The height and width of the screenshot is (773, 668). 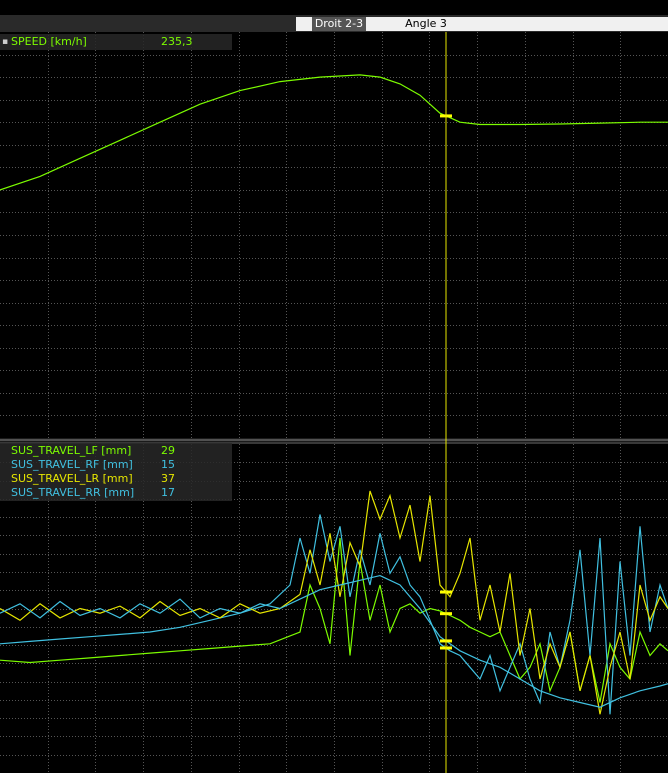 I want to click on legend-value: 29, so click(x=168, y=450).